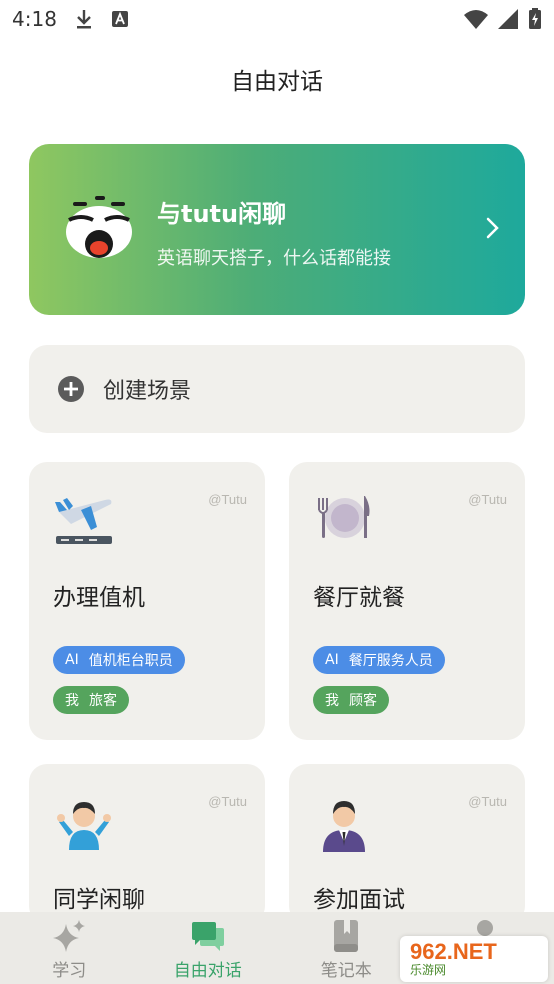  What do you see at coordinates (84, 826) in the screenshot?
I see `student-icon` at bounding box center [84, 826].